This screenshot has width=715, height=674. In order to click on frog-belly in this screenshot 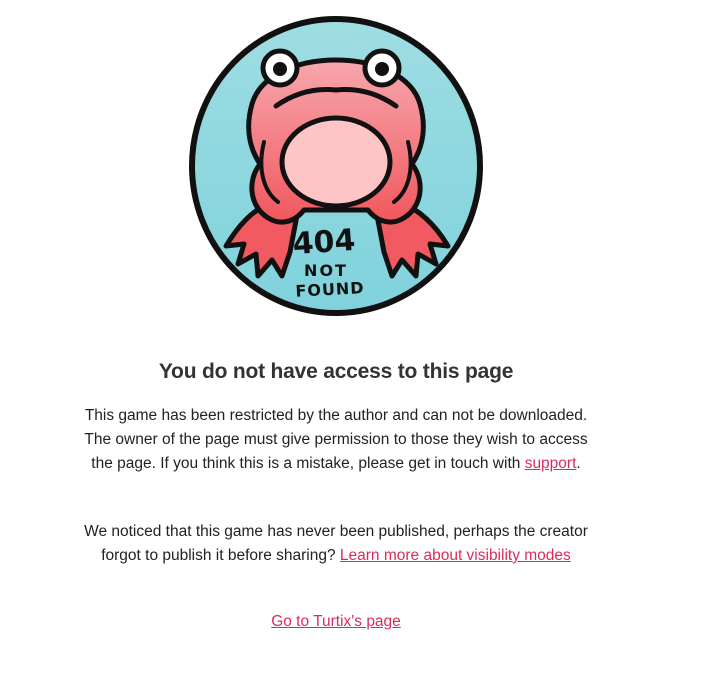, I will do `click(336, 162)`.